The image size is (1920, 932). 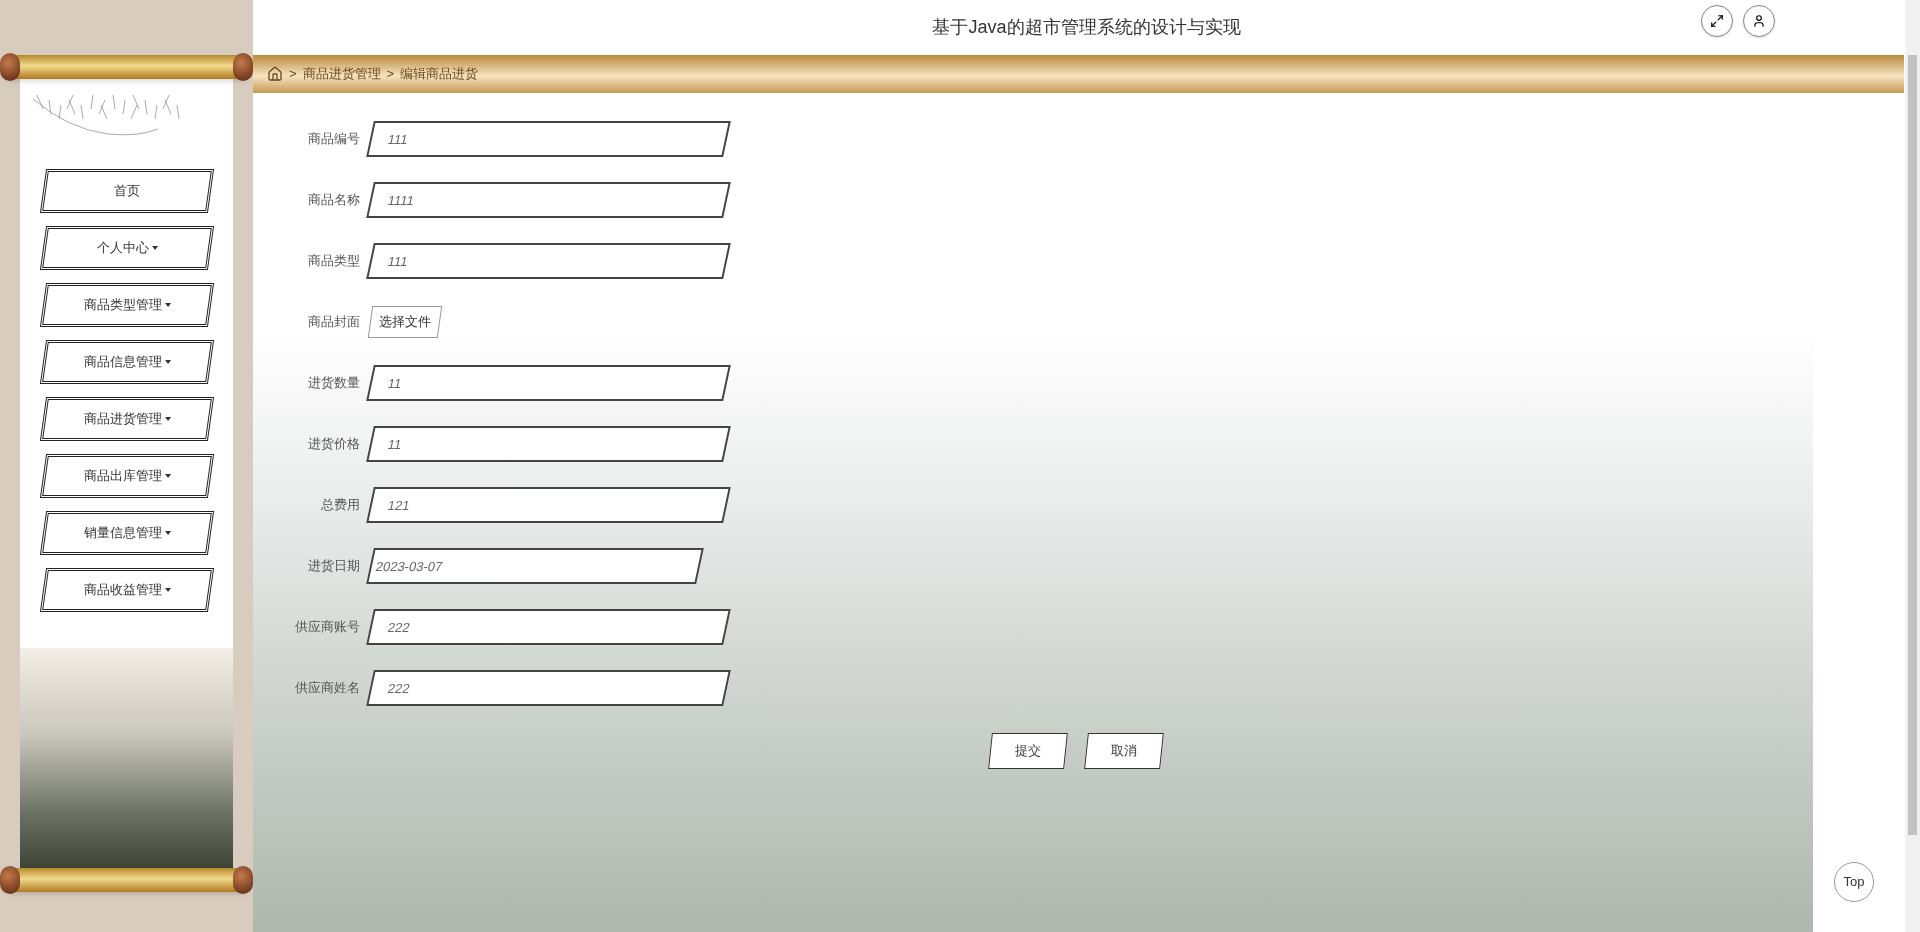 I want to click on file-choose-button: 选择文件, so click(x=405, y=322).